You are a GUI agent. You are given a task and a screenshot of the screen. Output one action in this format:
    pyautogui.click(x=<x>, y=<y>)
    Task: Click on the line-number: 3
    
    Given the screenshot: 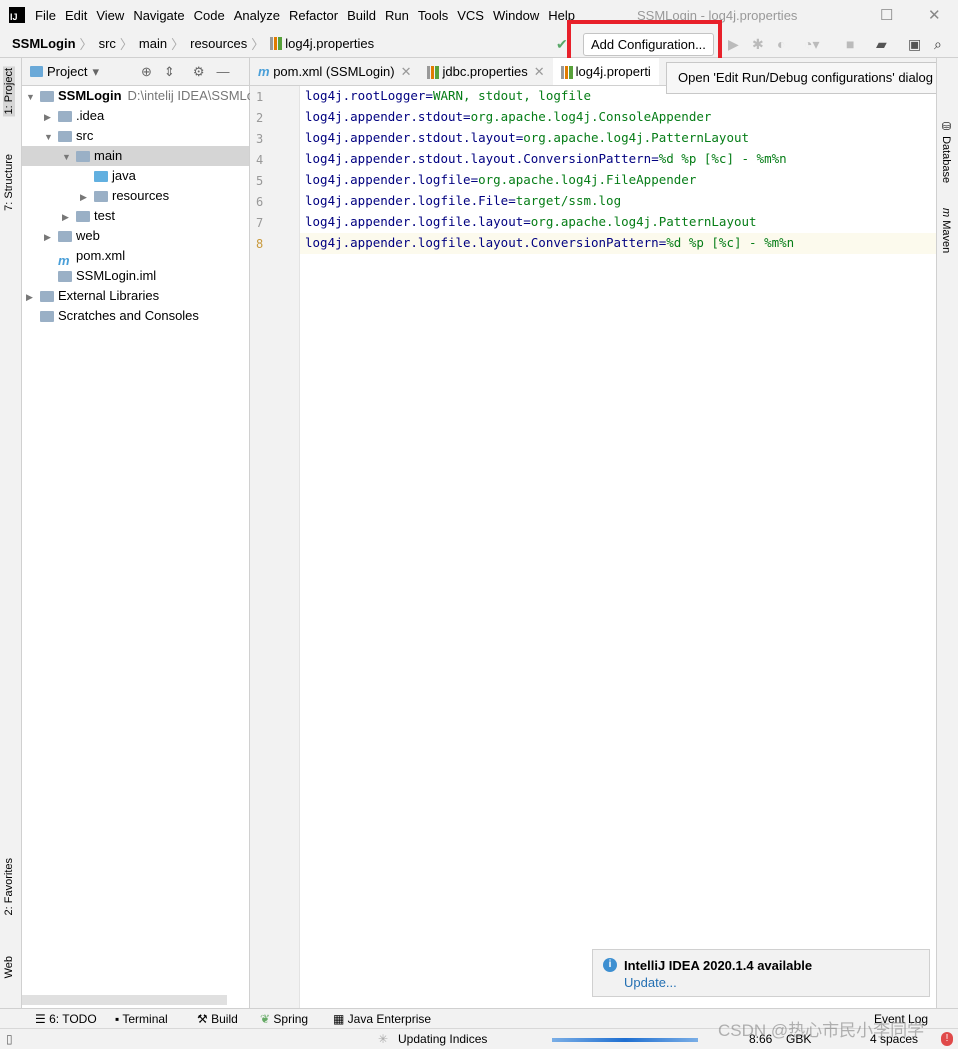 What is the action you would take?
    pyautogui.click(x=260, y=139)
    